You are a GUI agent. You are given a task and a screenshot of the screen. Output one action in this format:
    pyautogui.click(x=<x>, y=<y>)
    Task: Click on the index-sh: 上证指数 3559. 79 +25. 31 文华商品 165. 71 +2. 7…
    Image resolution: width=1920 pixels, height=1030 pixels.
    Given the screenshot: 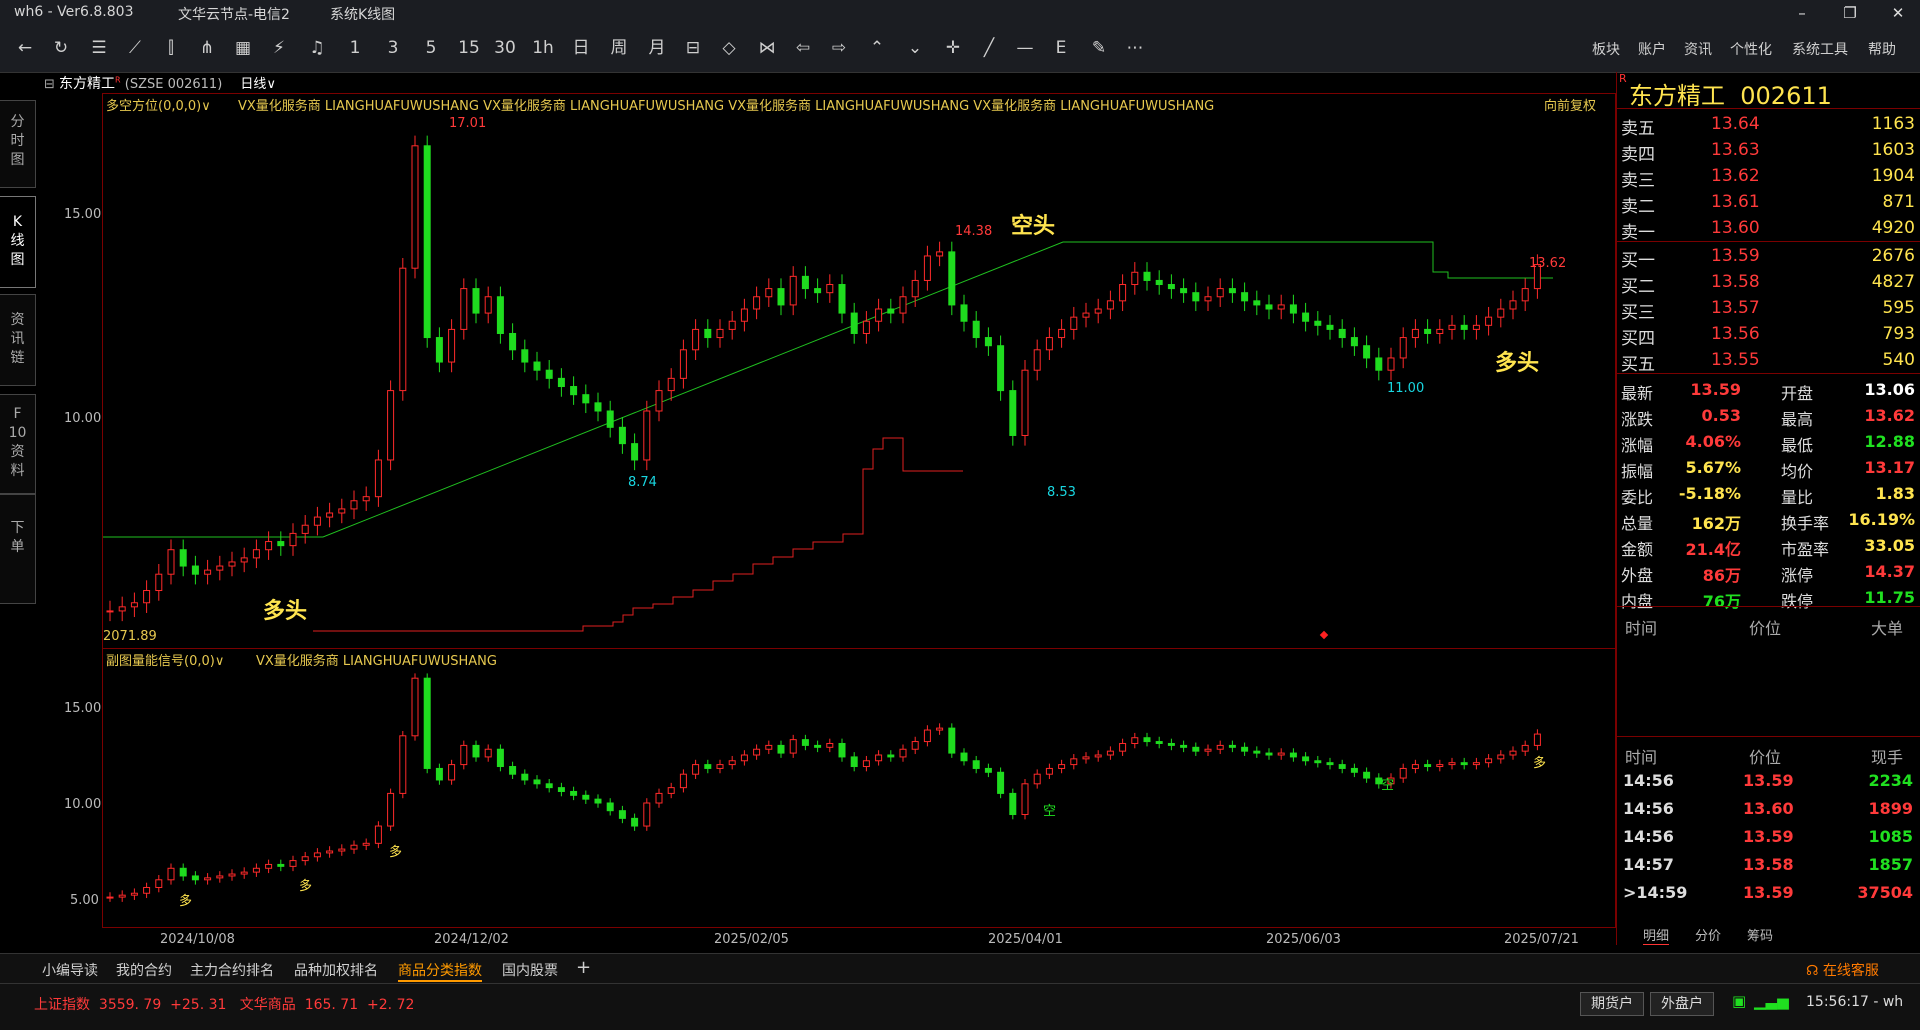 What is the action you would take?
    pyautogui.click(x=224, y=1004)
    